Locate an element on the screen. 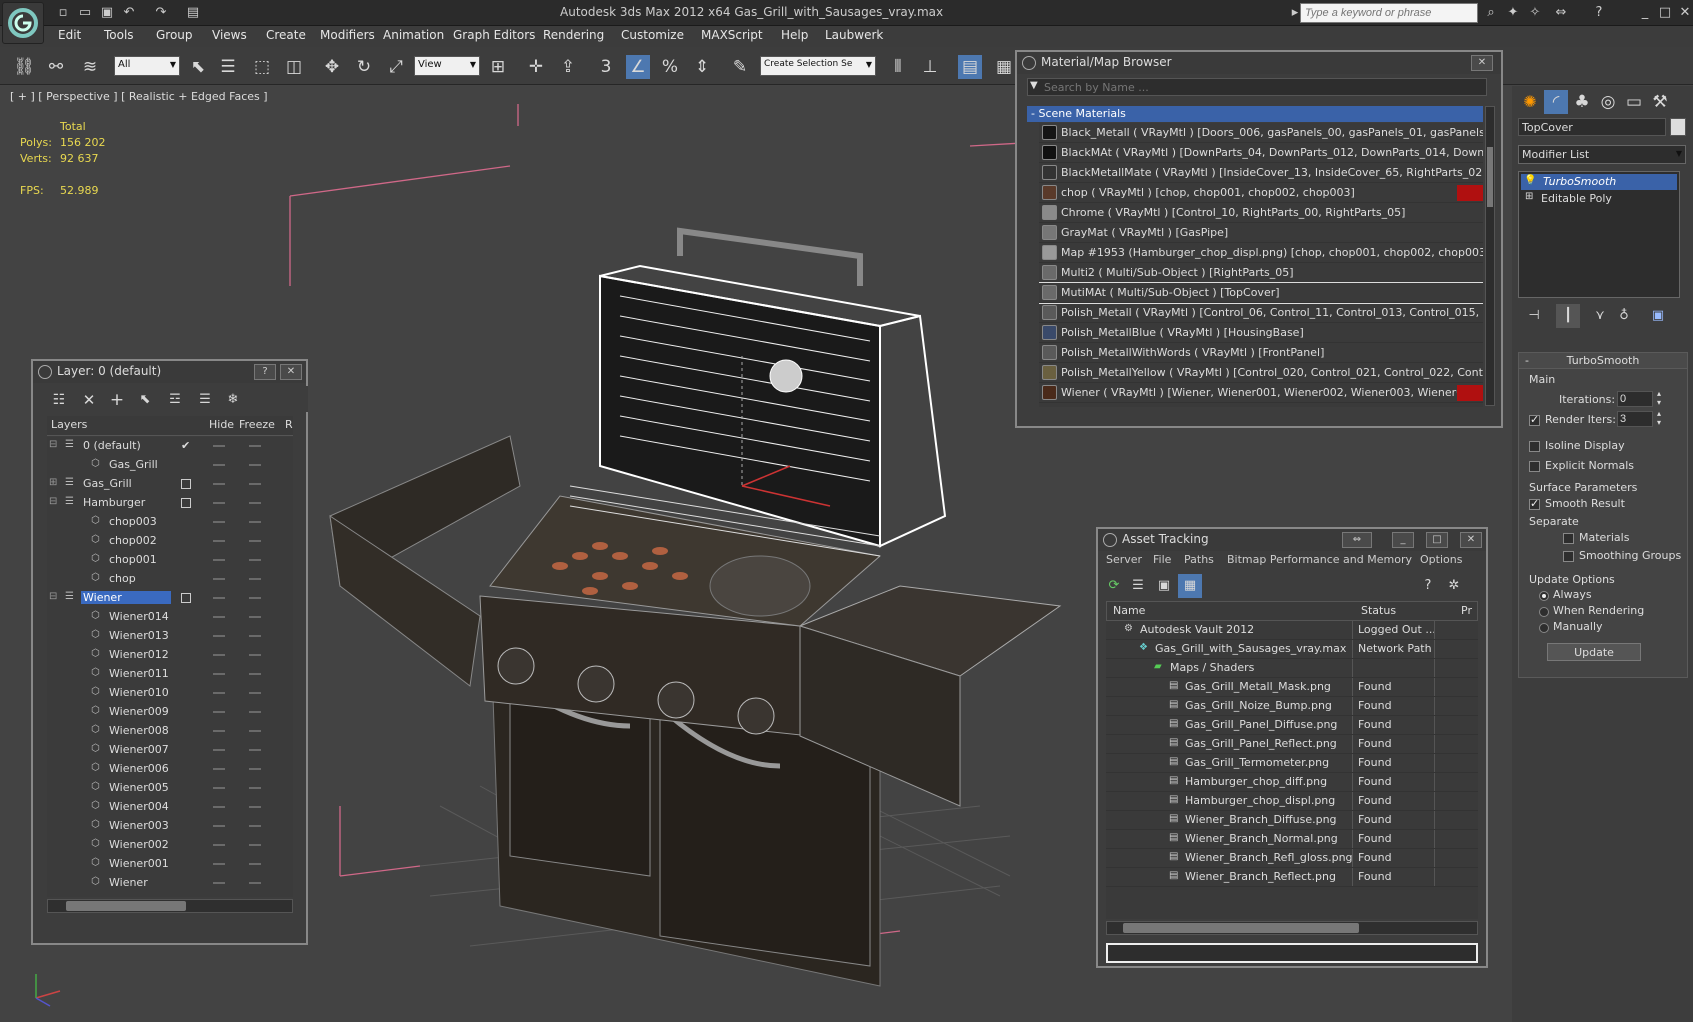 Image resolution: width=1693 pixels, height=1022 pixels. spinner-snap-icon: ⇕ is located at coordinates (702, 67).